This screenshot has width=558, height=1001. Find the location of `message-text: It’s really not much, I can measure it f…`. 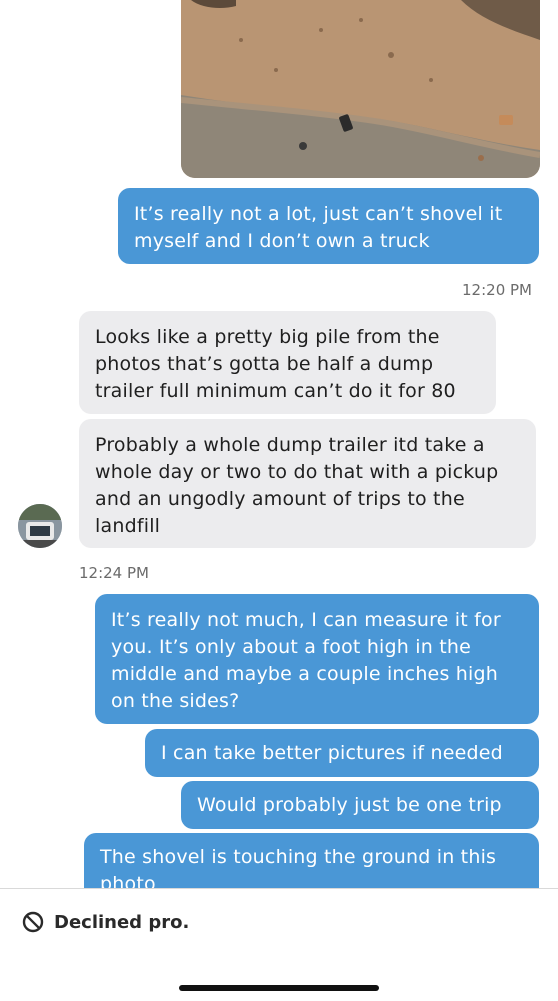

message-text: It’s really not much, I can measure it f… is located at coordinates (306, 660).